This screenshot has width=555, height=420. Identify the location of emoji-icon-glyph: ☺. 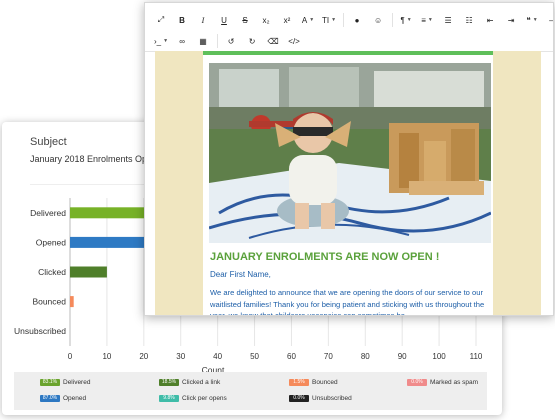
(378, 20).